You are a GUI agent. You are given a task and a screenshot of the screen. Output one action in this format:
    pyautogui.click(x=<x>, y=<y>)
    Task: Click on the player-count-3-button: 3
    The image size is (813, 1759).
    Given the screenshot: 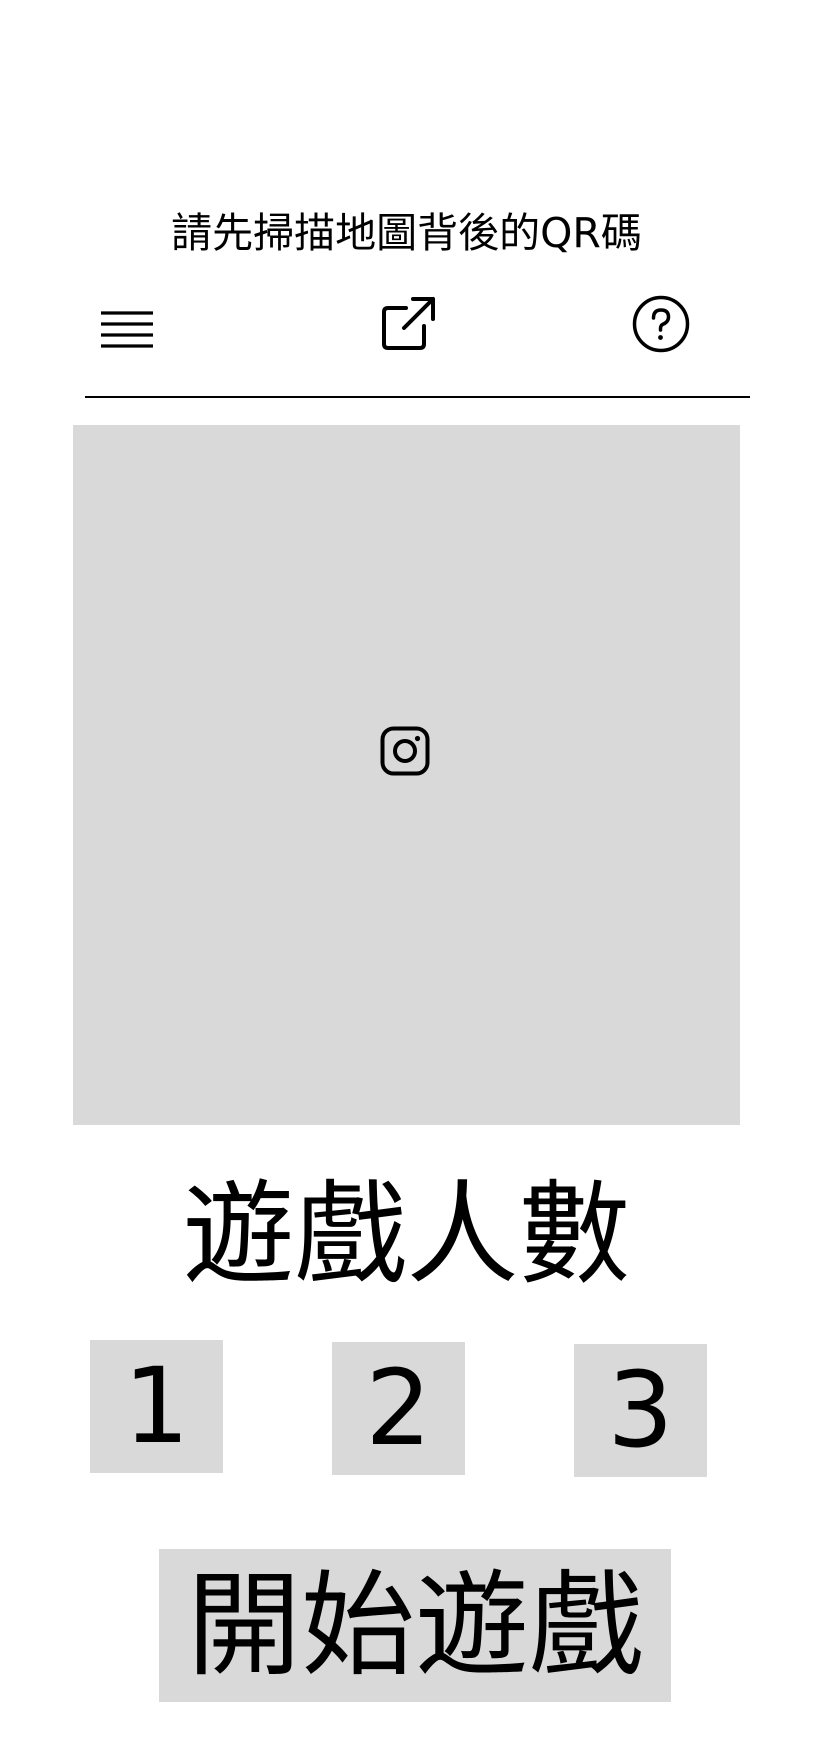 What is the action you would take?
    pyautogui.click(x=640, y=1410)
    